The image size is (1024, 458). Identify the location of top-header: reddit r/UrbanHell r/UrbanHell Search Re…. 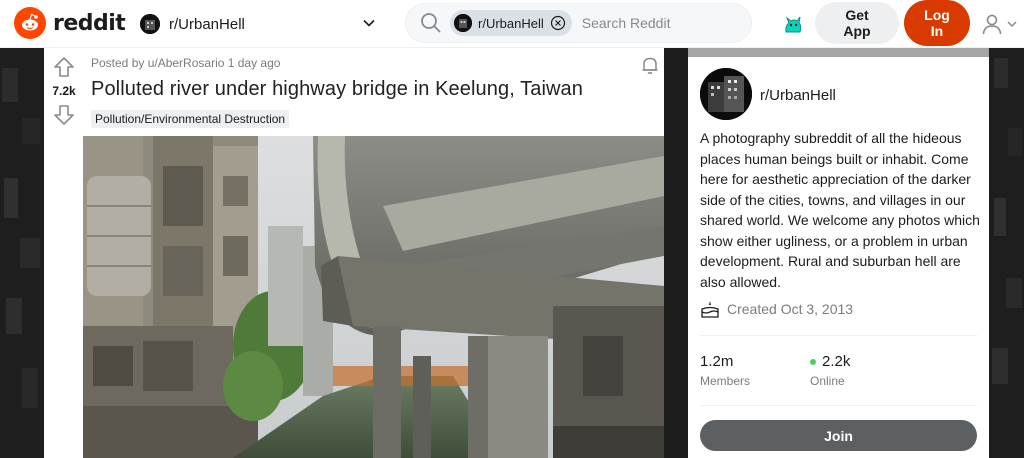
(512, 24).